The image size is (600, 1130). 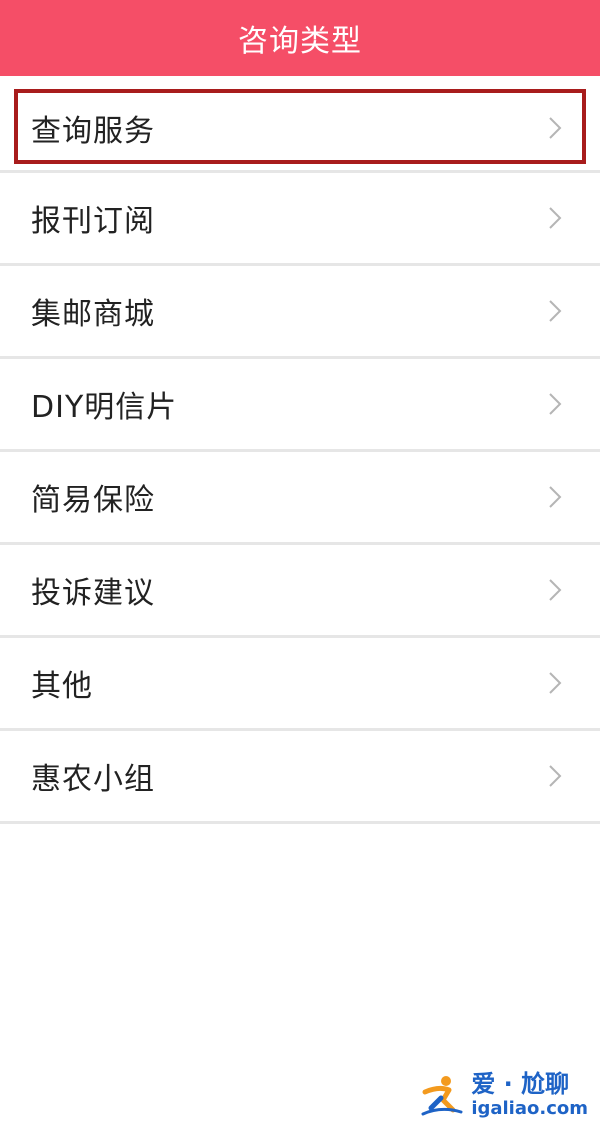 I want to click on list-item-stamp-mall: 集邮商城, so click(x=300, y=312).